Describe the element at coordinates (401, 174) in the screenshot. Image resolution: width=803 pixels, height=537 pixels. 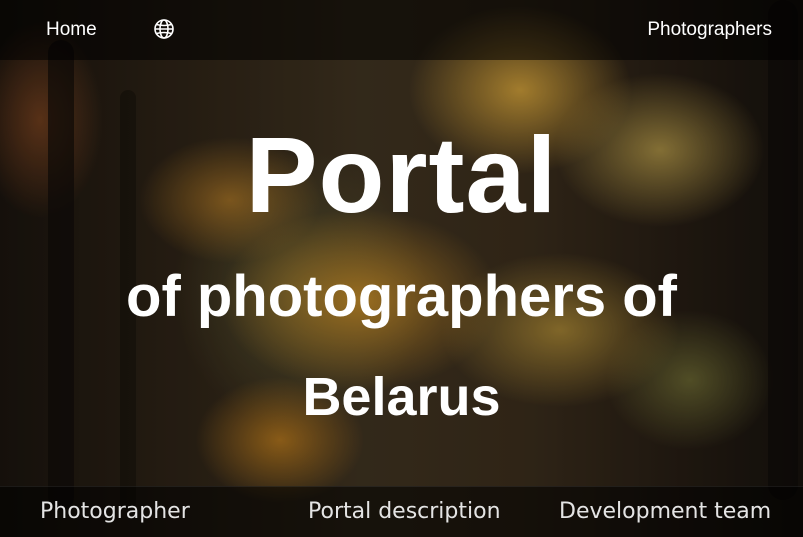
I see `hero-title: Portal` at that location.